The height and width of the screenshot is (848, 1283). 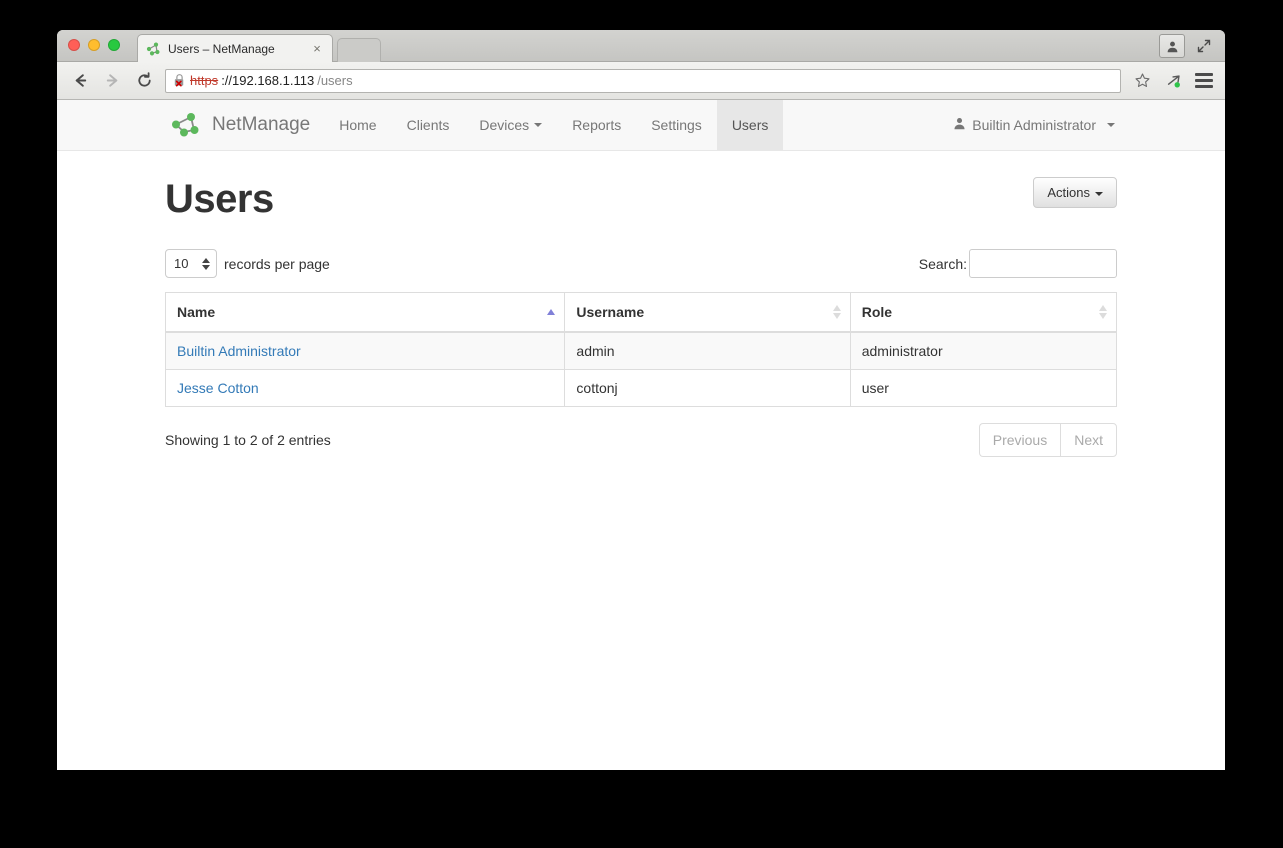 What do you see at coordinates (80, 81) in the screenshot?
I see `back-arrow-icon` at bounding box center [80, 81].